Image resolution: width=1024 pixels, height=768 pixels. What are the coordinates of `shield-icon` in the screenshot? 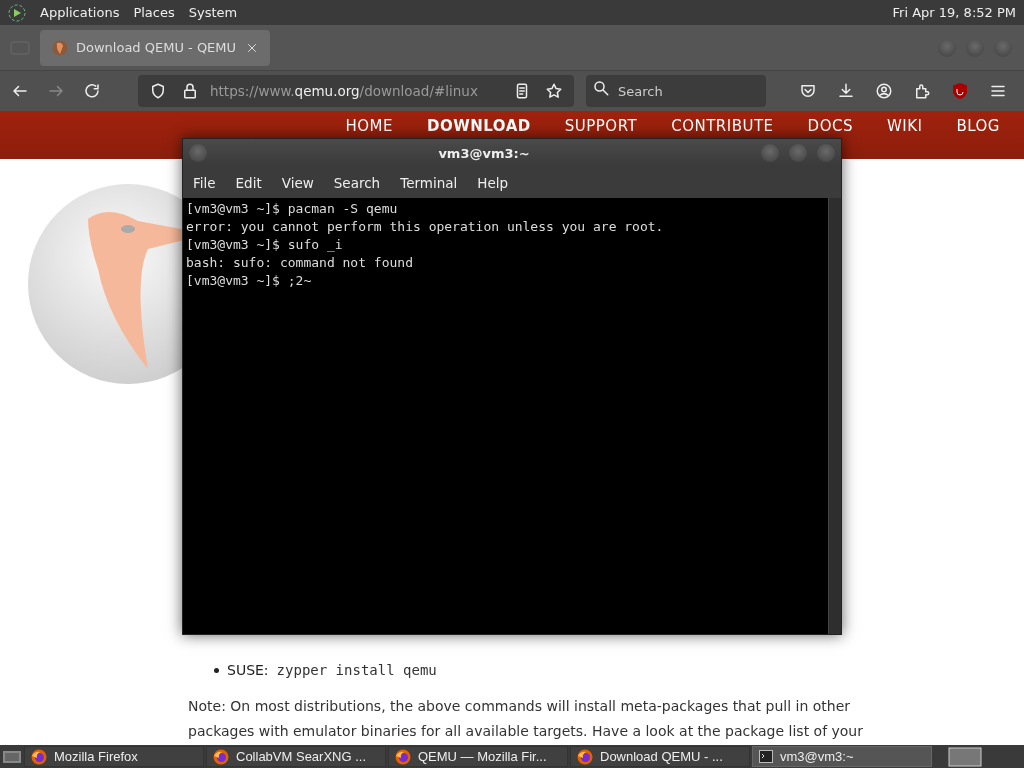 It's located at (158, 91).